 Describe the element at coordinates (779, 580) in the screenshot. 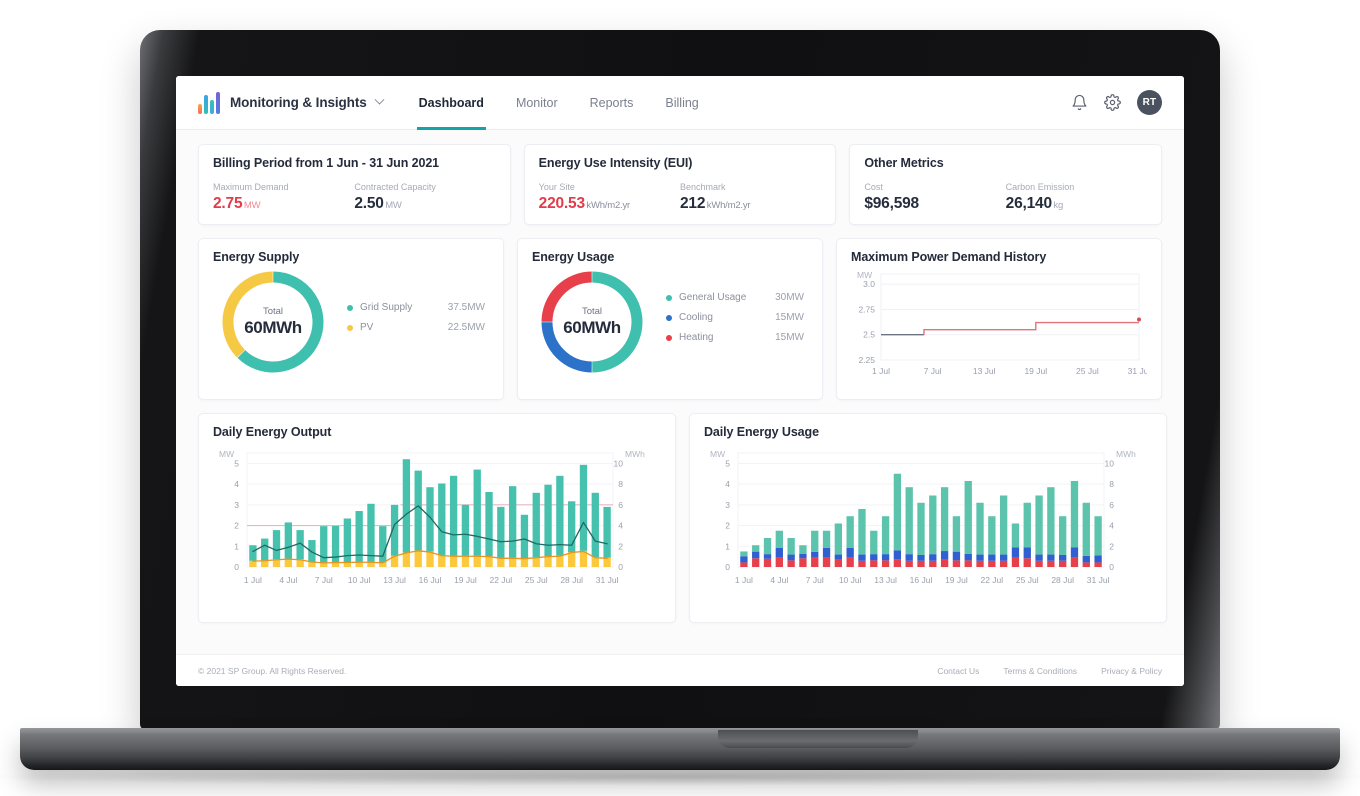

I see `svg-text: 4 Jul` at that location.